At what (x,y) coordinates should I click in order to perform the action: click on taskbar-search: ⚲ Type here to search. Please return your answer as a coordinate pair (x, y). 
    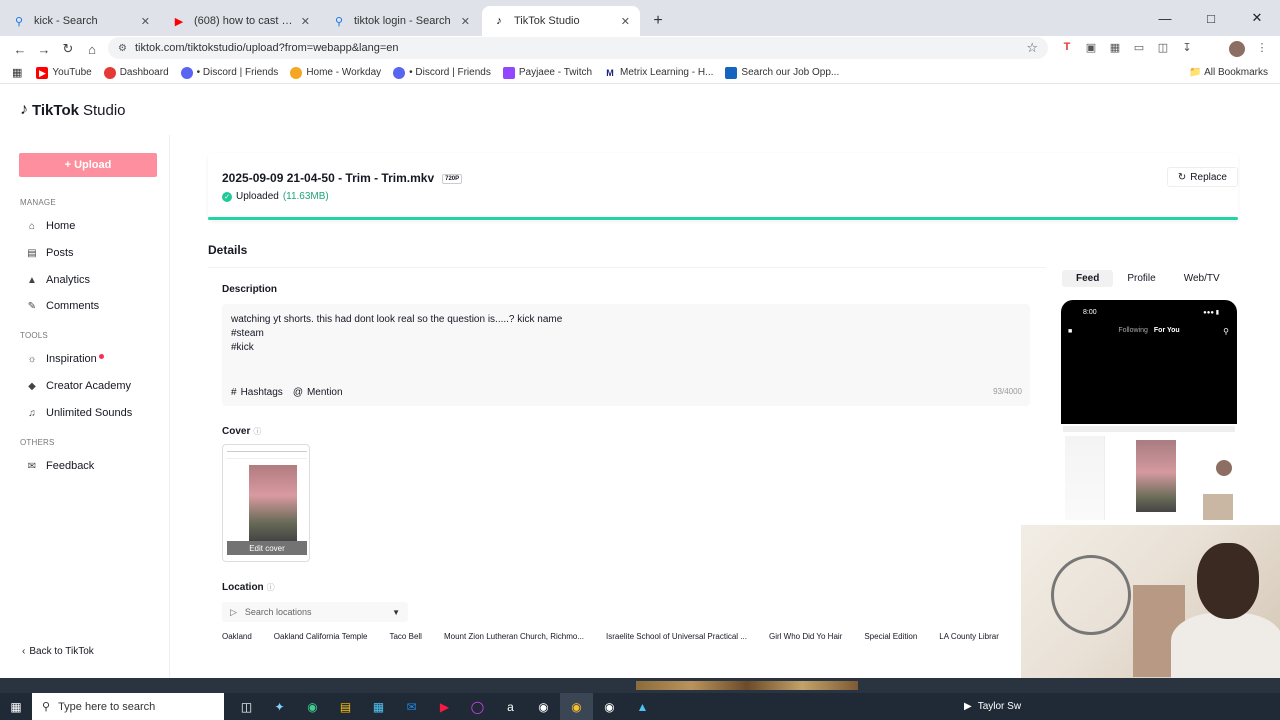
    Looking at the image, I should click on (128, 706).